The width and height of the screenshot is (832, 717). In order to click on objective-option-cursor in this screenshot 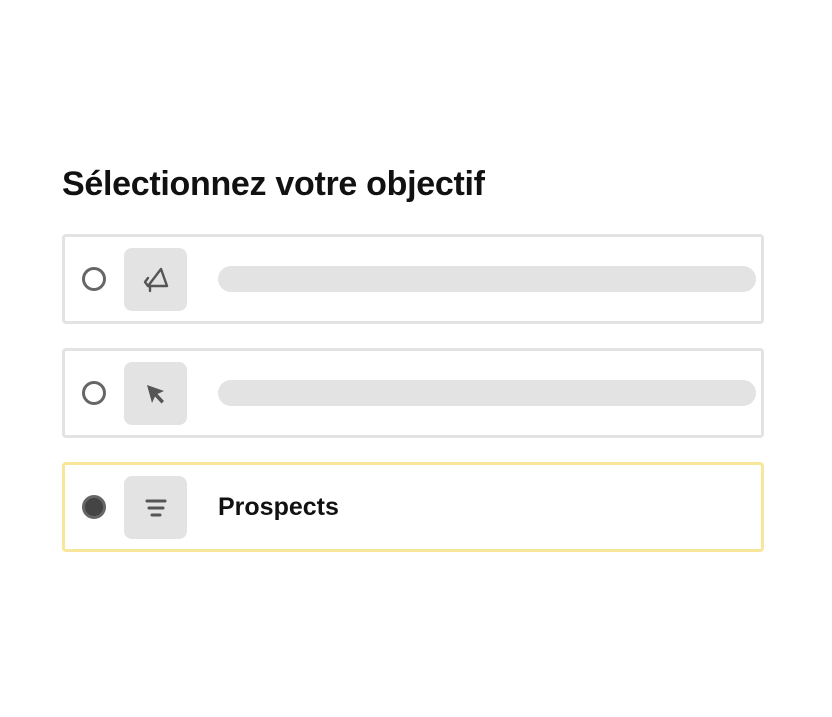, I will do `click(413, 393)`.